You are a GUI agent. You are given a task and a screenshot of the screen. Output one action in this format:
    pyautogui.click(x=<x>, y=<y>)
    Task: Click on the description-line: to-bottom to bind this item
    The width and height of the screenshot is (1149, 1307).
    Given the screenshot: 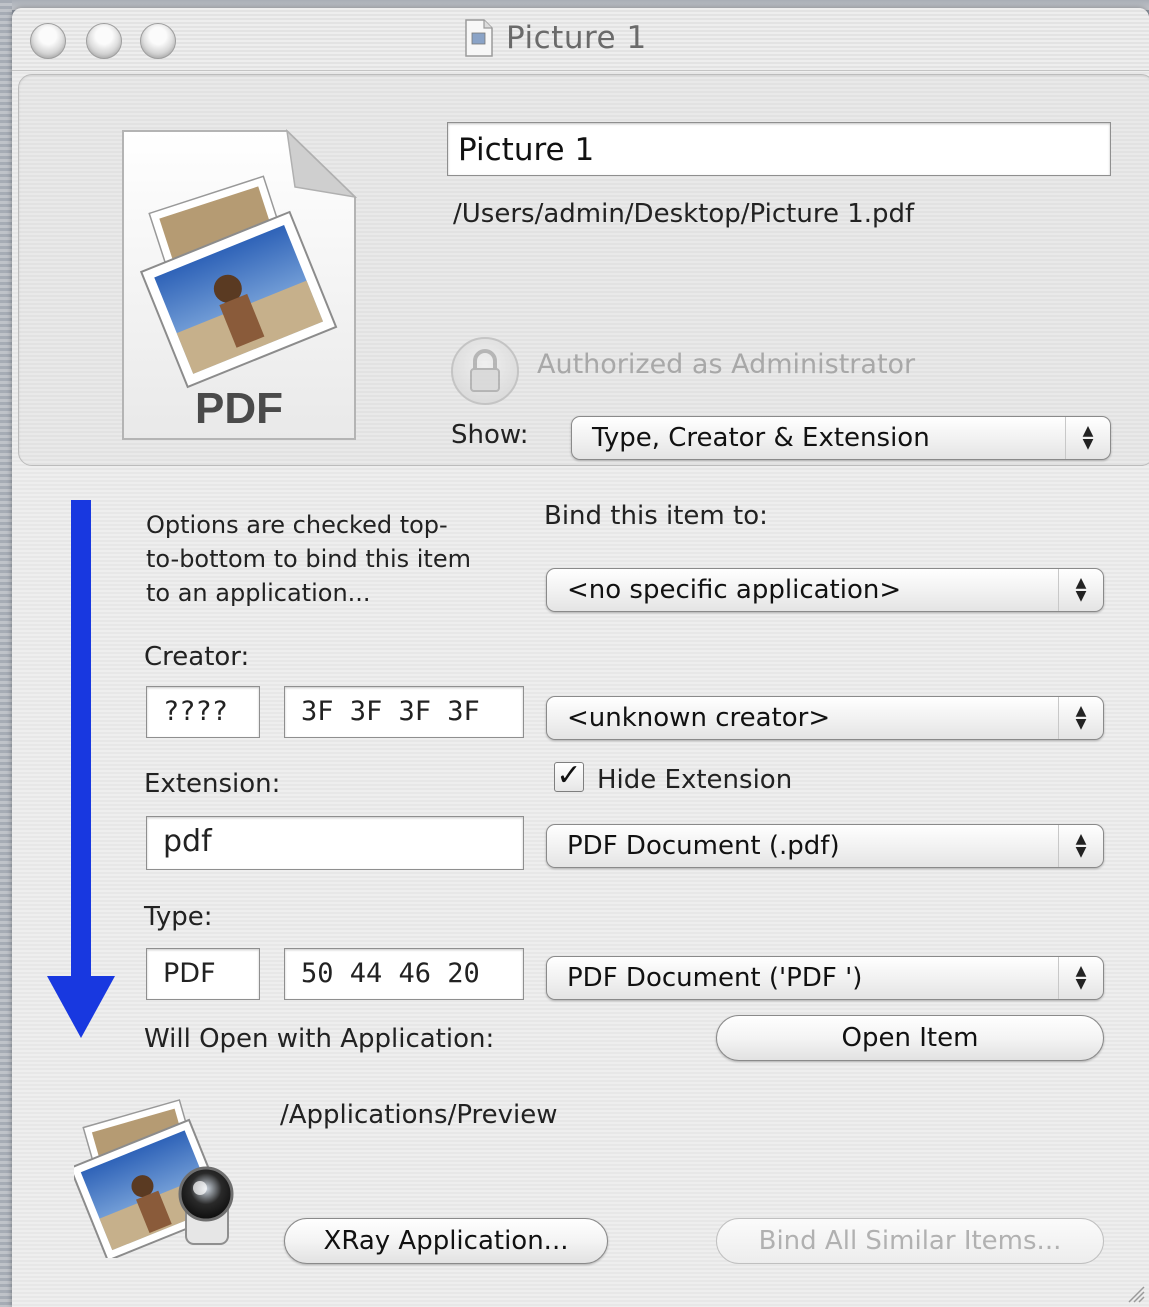 What is the action you would take?
    pyautogui.click(x=308, y=559)
    